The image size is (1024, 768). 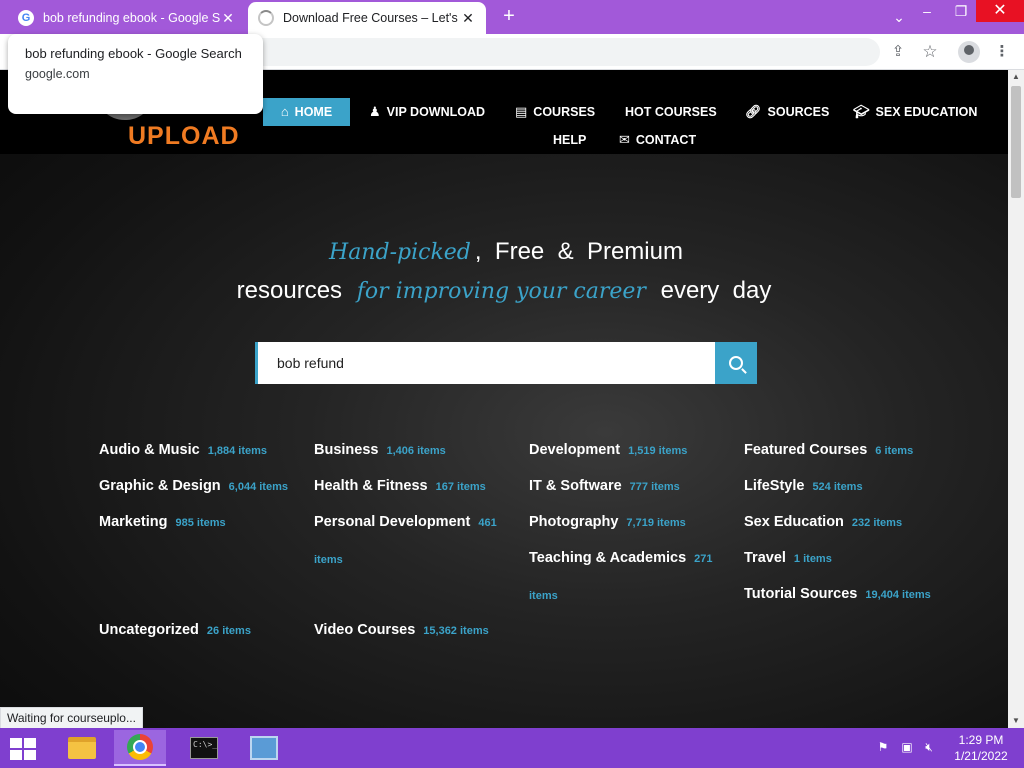 What do you see at coordinates (1000, 11) in the screenshot?
I see `close-window-button: ✕` at bounding box center [1000, 11].